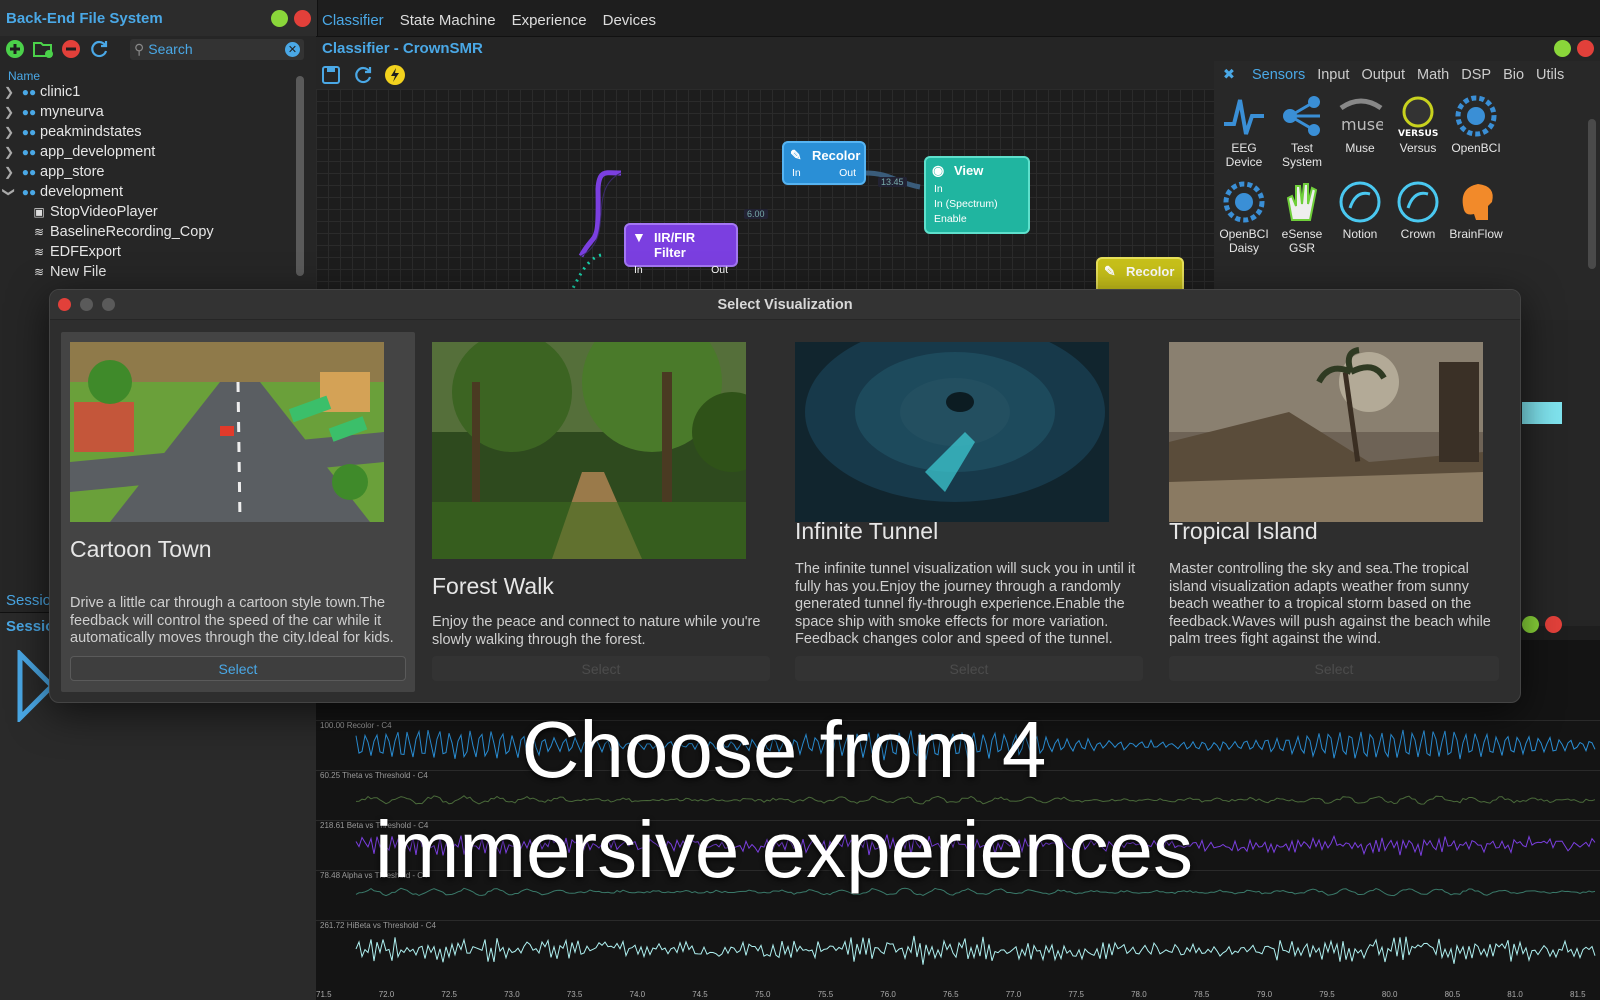 This screenshot has height=1000, width=1600. Describe the element at coordinates (977, 219) in the screenshot. I see `port-enable: Enable` at that location.